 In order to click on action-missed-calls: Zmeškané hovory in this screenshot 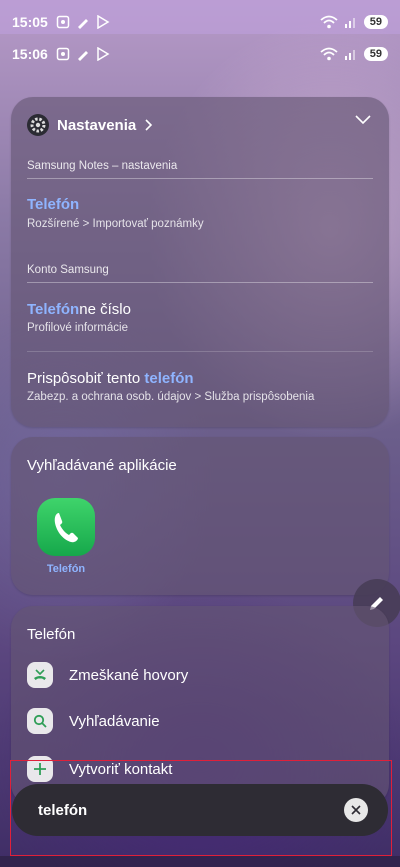, I will do `click(107, 675)`.